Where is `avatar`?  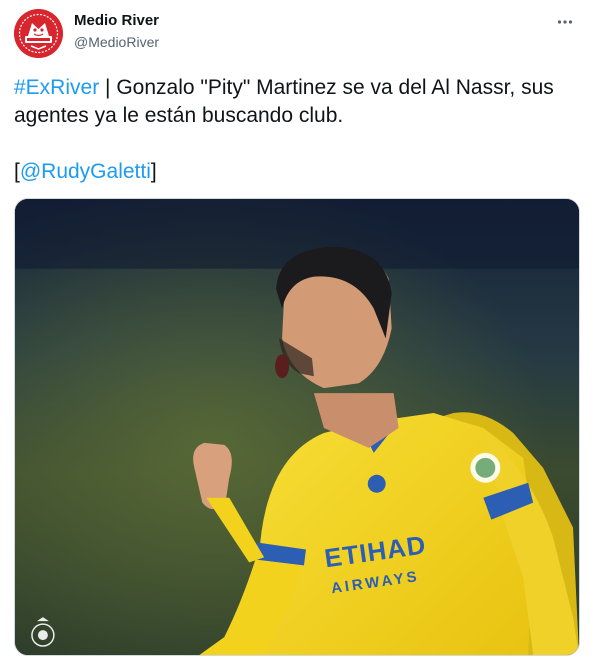
avatar is located at coordinates (38, 33).